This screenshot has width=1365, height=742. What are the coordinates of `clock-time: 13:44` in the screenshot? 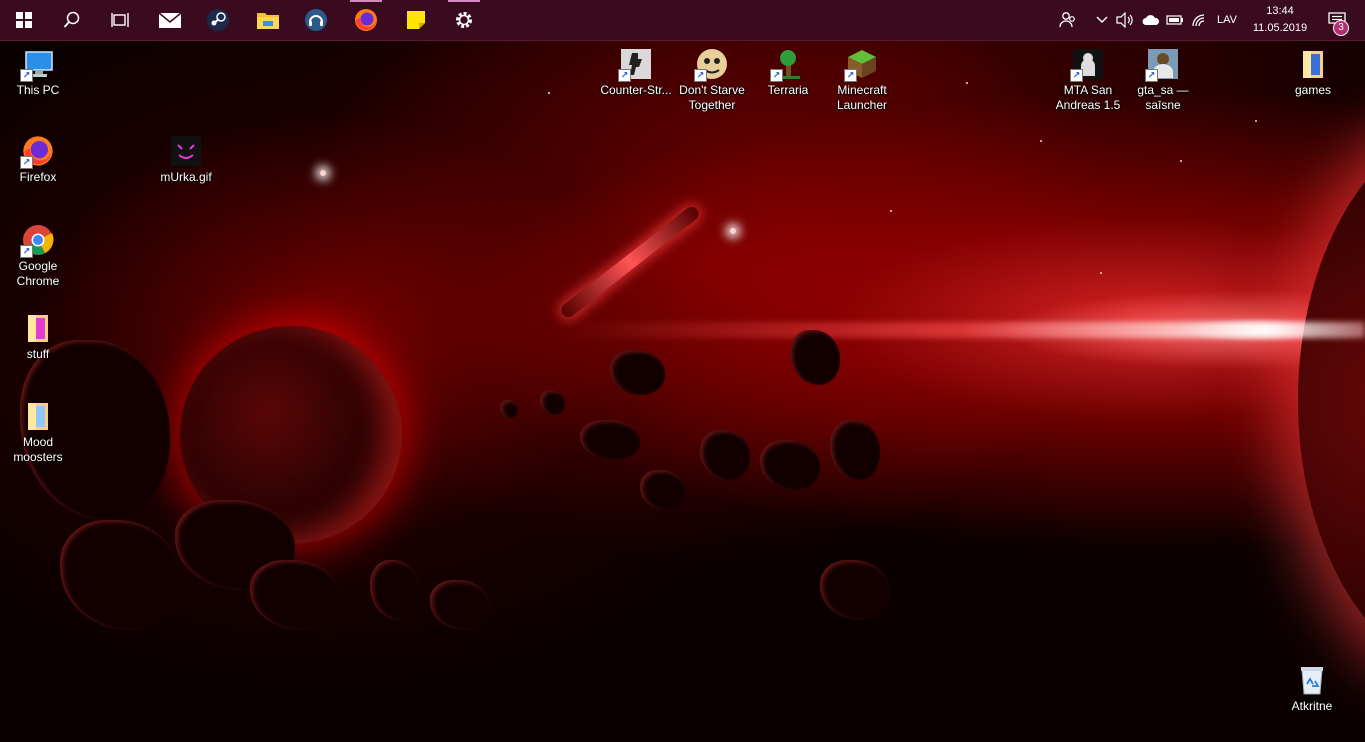 It's located at (1280, 11).